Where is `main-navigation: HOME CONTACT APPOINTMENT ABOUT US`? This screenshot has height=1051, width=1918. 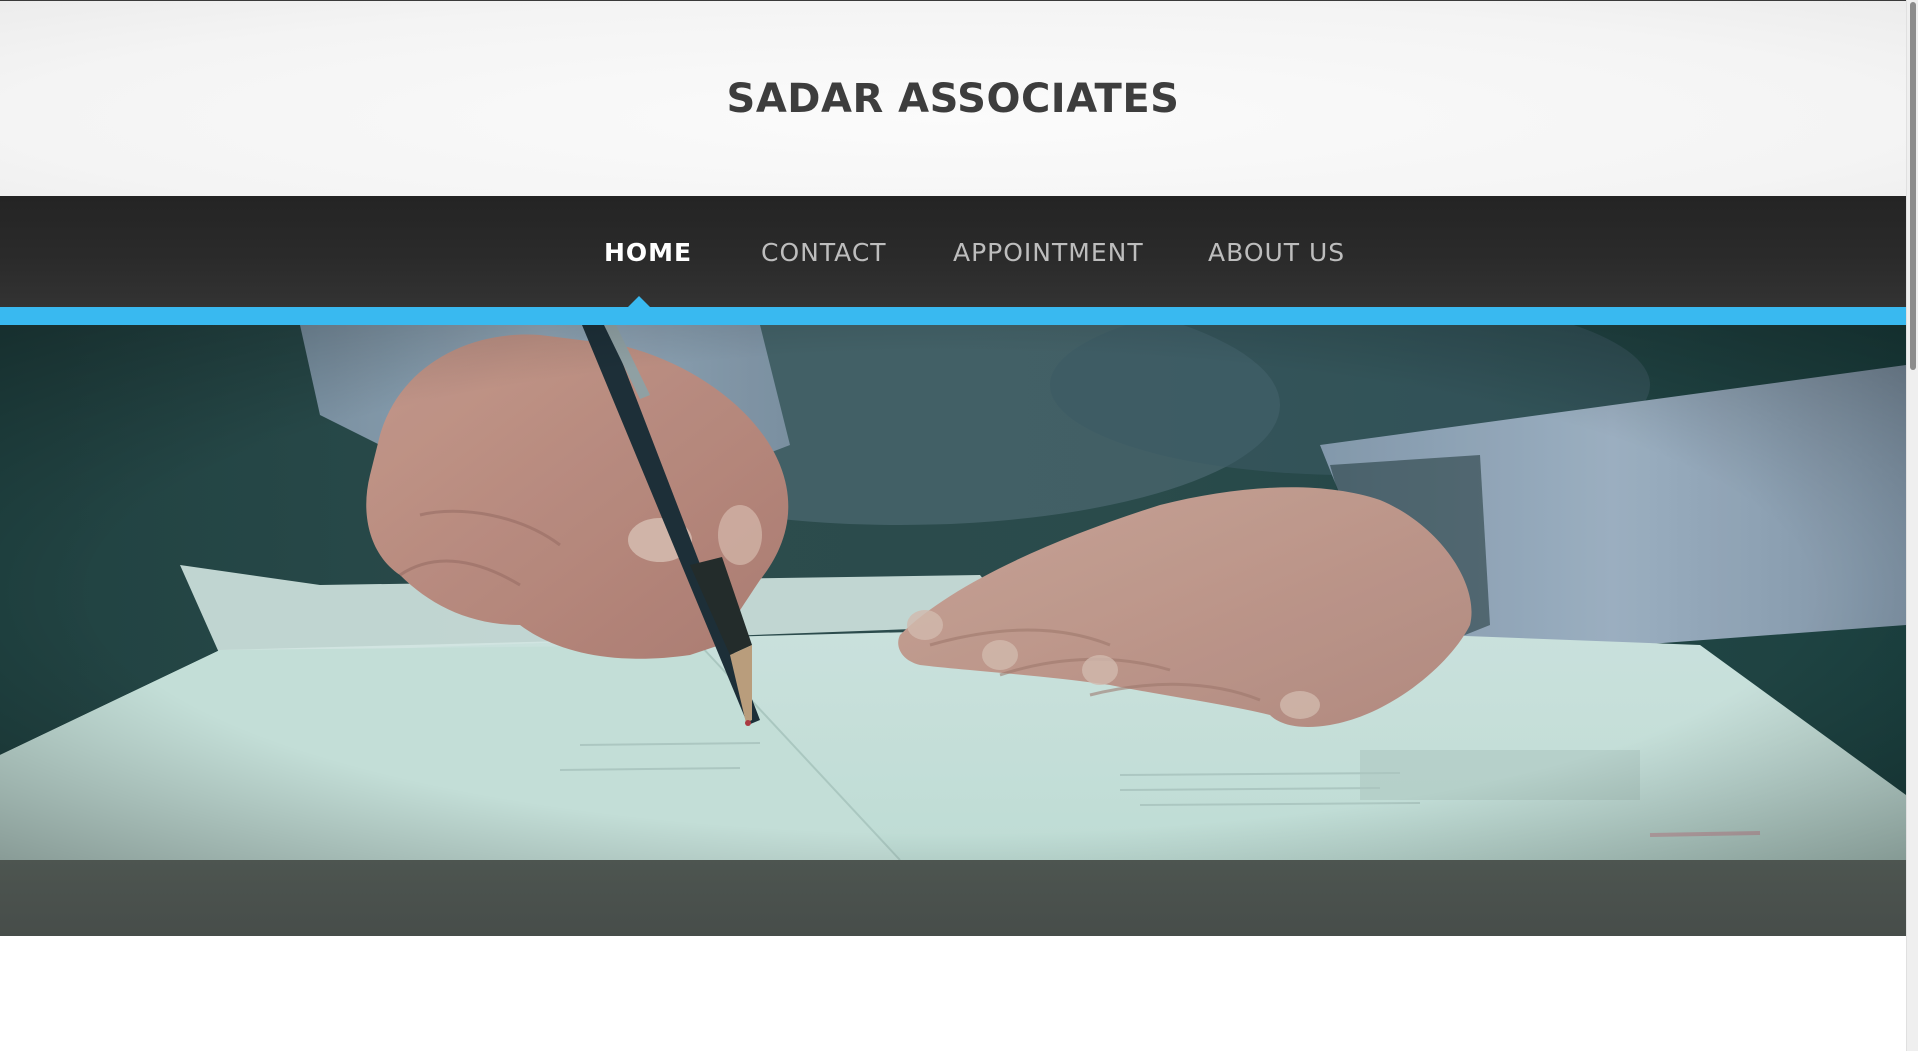
main-navigation: HOME CONTACT APPOINTMENT ABOUT US is located at coordinates (953, 251).